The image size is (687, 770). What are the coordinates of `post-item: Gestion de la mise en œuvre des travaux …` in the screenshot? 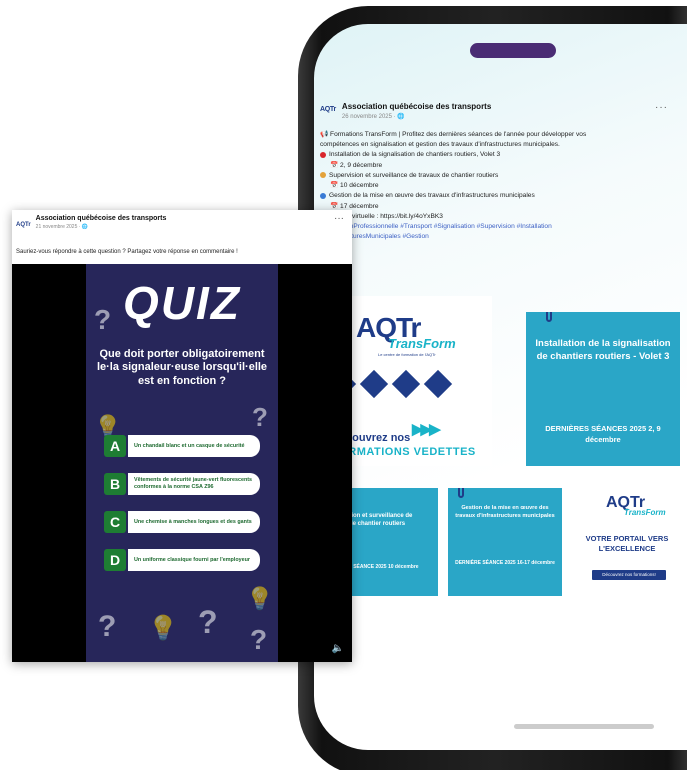 It's located at (496, 196).